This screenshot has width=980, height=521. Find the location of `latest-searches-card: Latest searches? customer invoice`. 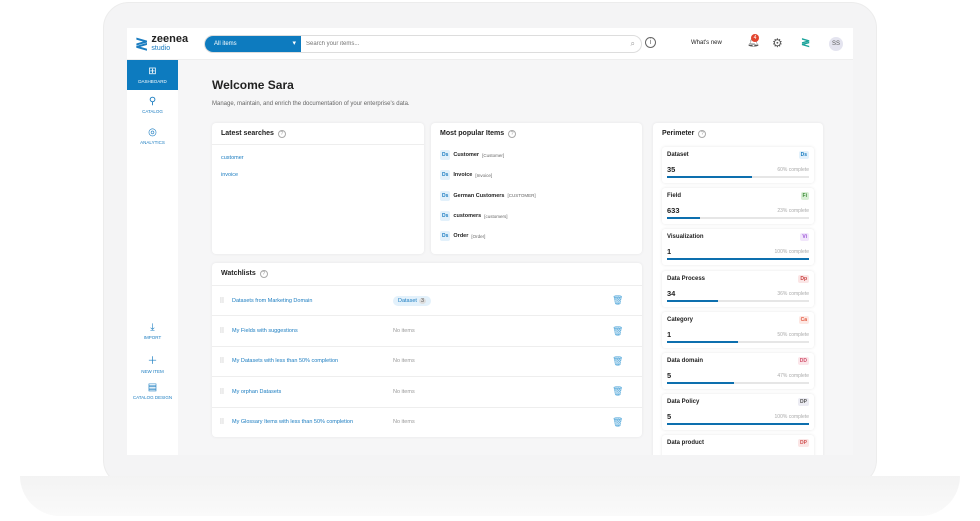

latest-searches-card: Latest searches? customer invoice is located at coordinates (318, 188).